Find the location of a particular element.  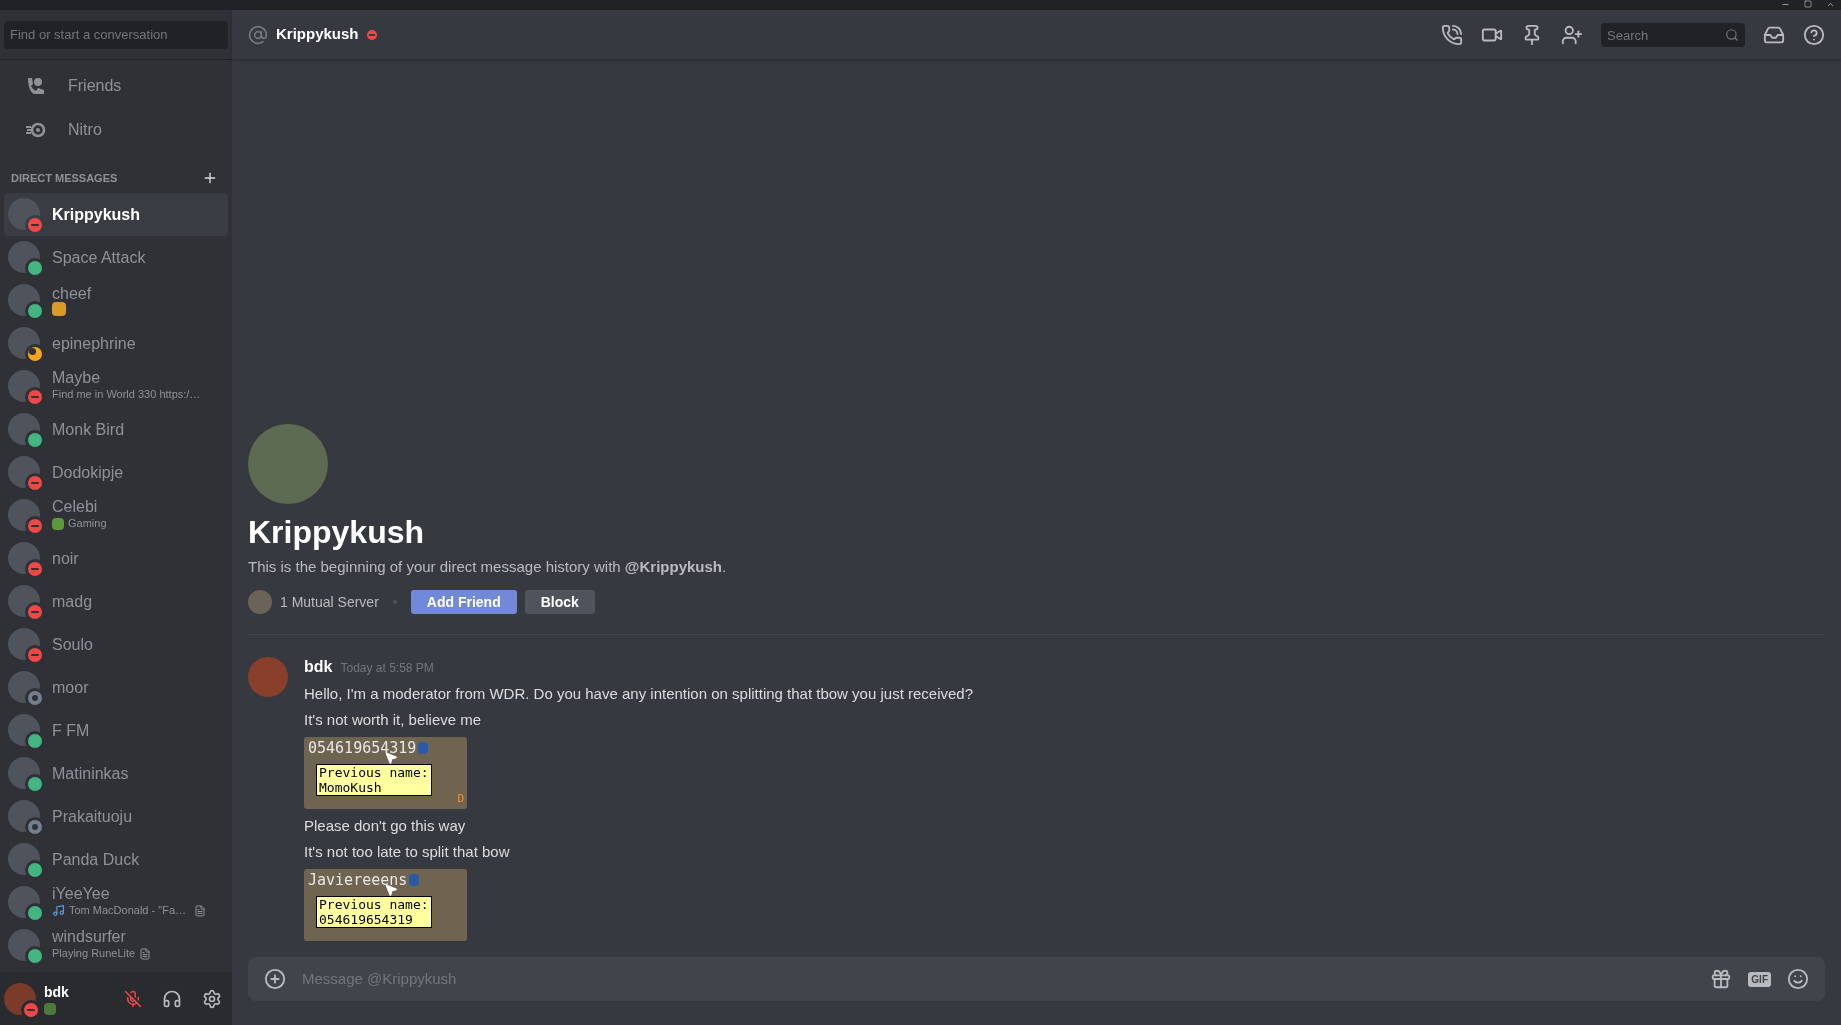

game-screenshot: Javiereeens Previous name: 054619654319 is located at coordinates (385, 905).